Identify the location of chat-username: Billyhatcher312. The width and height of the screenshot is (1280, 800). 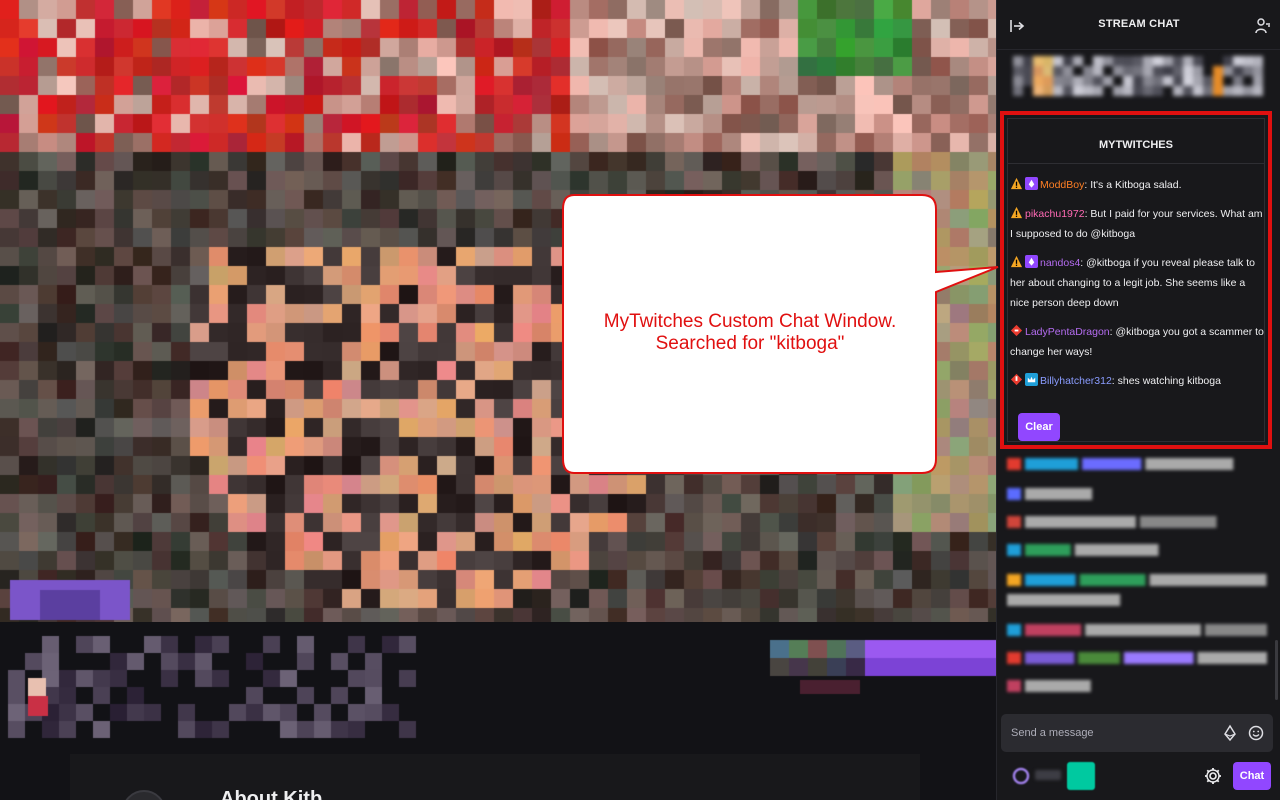
(1076, 381).